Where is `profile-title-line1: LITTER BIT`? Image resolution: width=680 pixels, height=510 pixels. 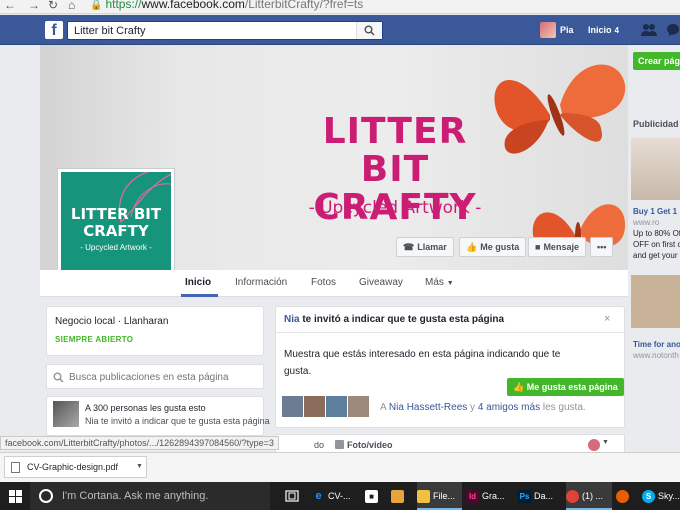 profile-title-line1: LITTER BIT is located at coordinates (116, 214).